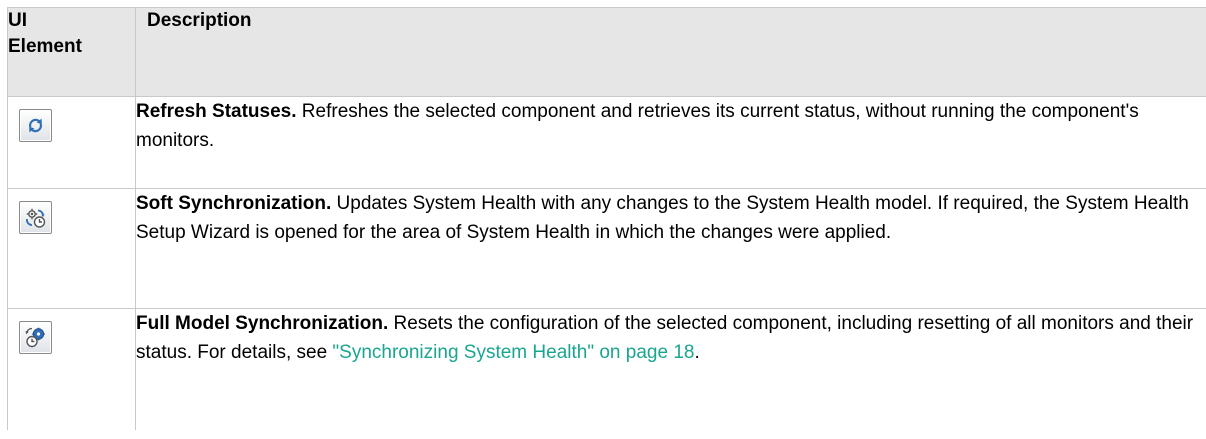  Describe the element at coordinates (35, 337) in the screenshot. I see `full-model-synchronization-icon` at that location.